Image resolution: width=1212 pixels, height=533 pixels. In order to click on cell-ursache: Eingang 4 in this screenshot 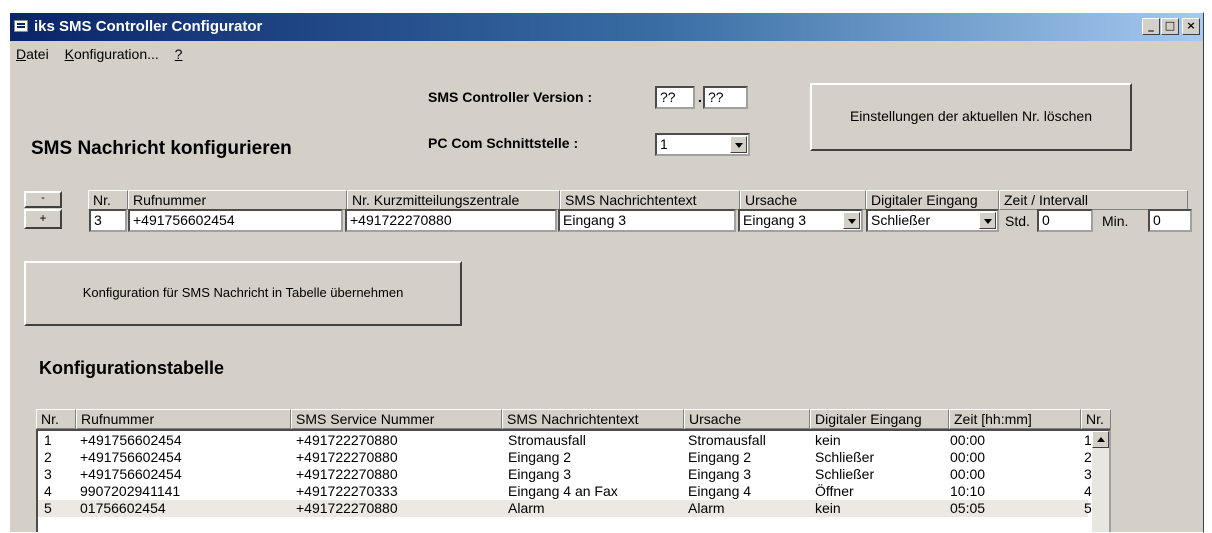, I will do `click(720, 491)`.